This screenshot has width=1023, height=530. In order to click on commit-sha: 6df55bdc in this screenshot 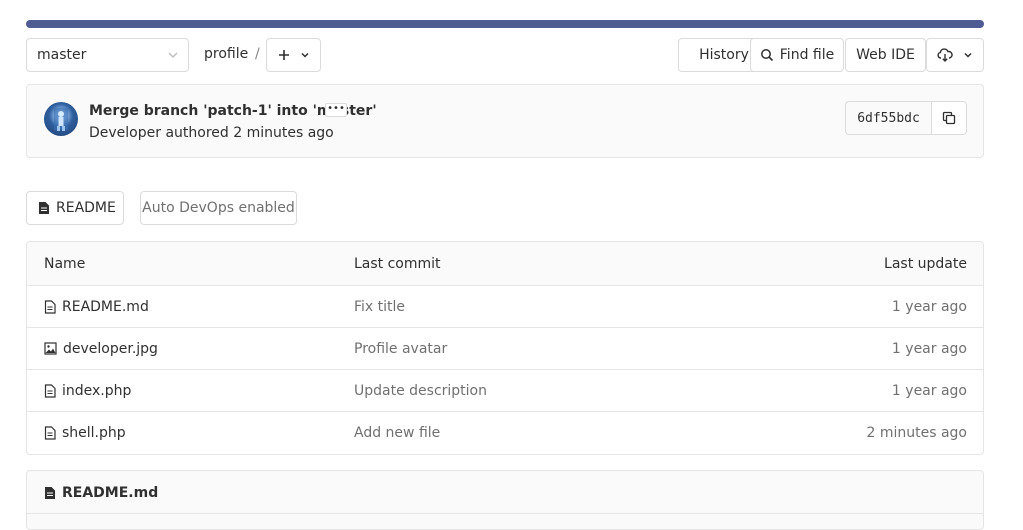, I will do `click(888, 118)`.